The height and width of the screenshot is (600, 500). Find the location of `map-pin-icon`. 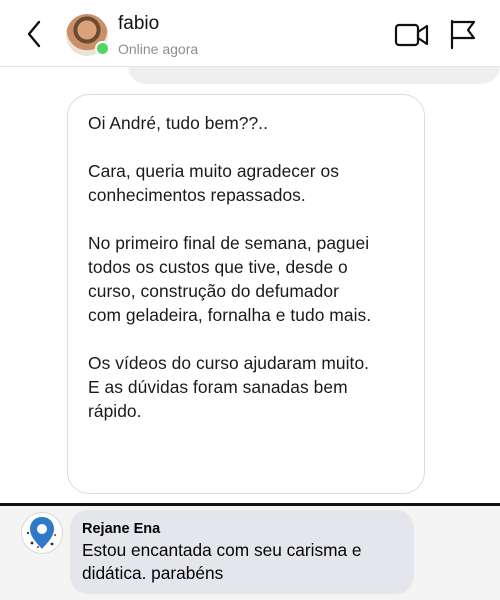

map-pin-icon is located at coordinates (41, 533).